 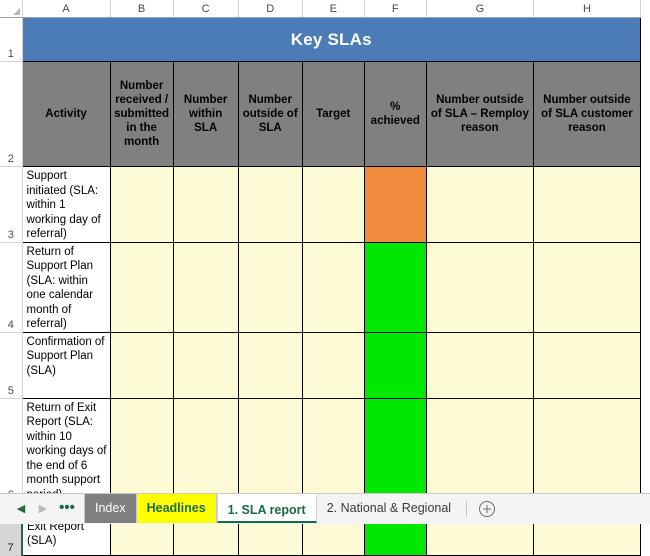 I want to click on previous-sheet-button: ◀, so click(x=21, y=509).